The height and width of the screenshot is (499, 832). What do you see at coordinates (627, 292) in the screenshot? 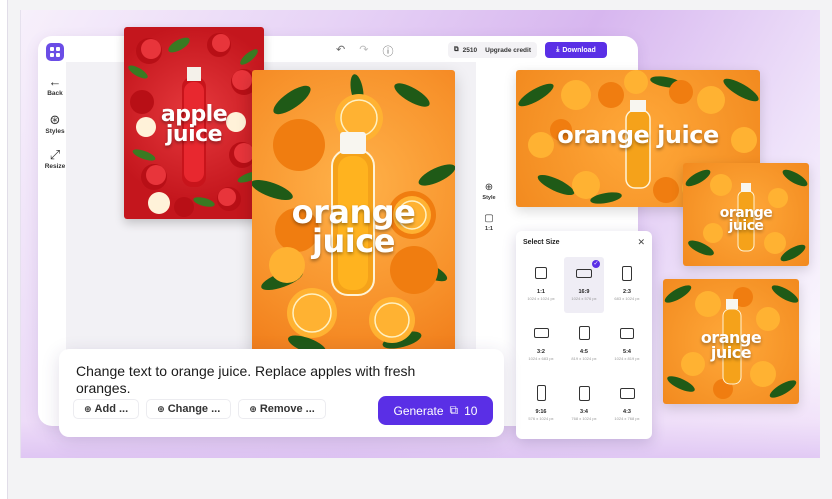
I see `size-ratio: 2:3` at bounding box center [627, 292].